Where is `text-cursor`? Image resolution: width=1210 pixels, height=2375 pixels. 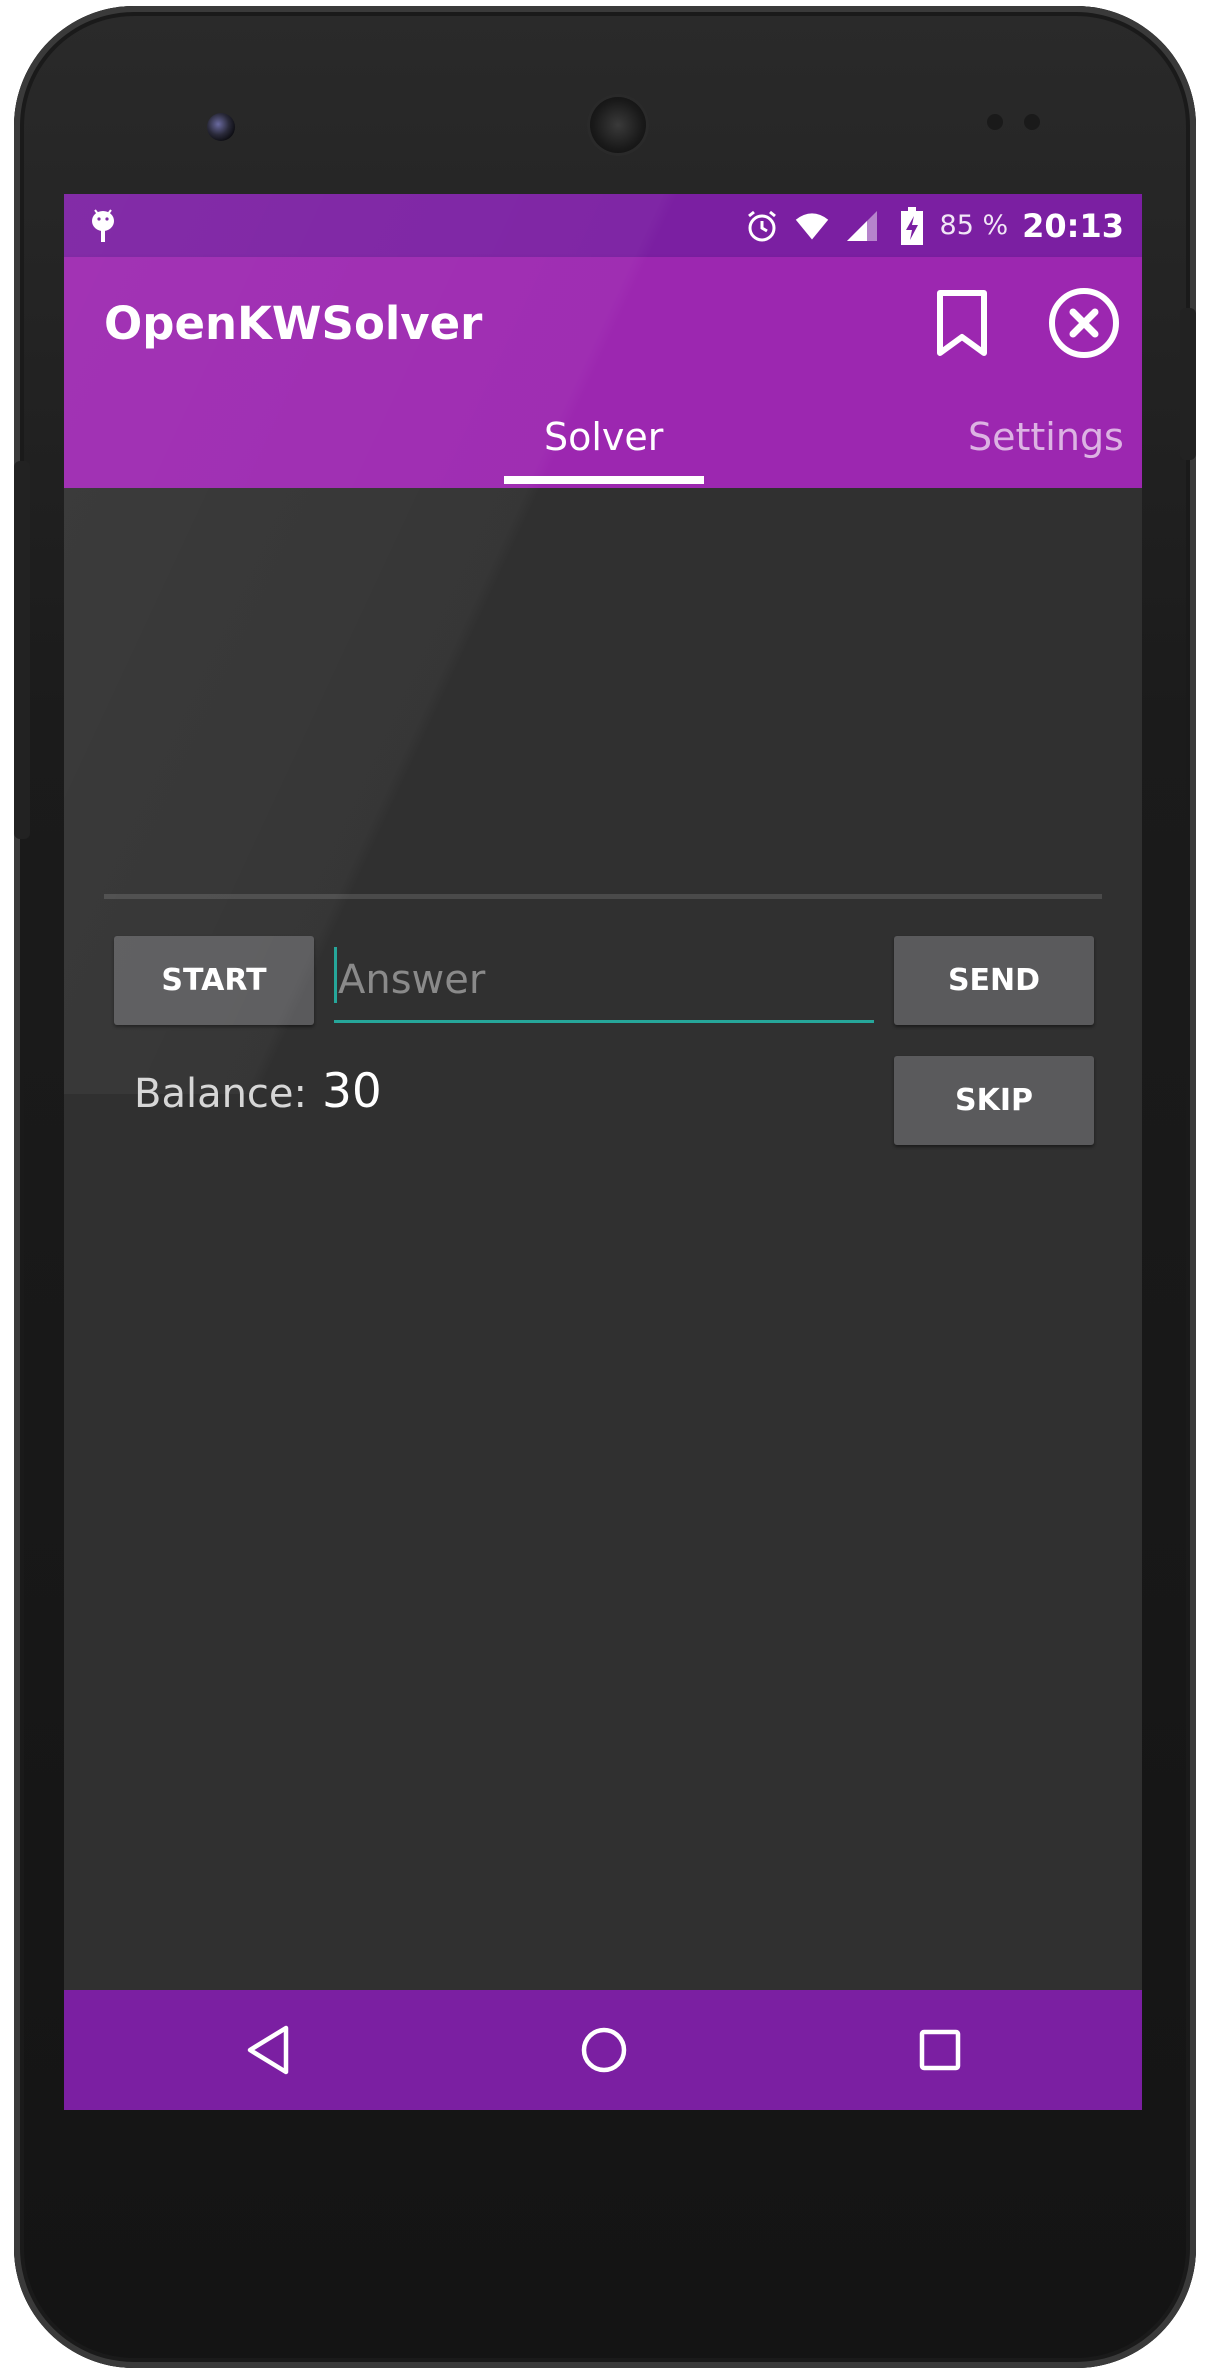
text-cursor is located at coordinates (335, 975).